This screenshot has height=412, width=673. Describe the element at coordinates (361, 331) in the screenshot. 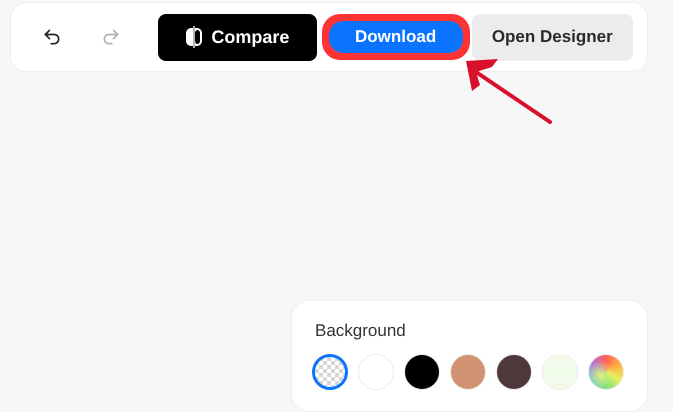

I see `panel-title: Background` at that location.